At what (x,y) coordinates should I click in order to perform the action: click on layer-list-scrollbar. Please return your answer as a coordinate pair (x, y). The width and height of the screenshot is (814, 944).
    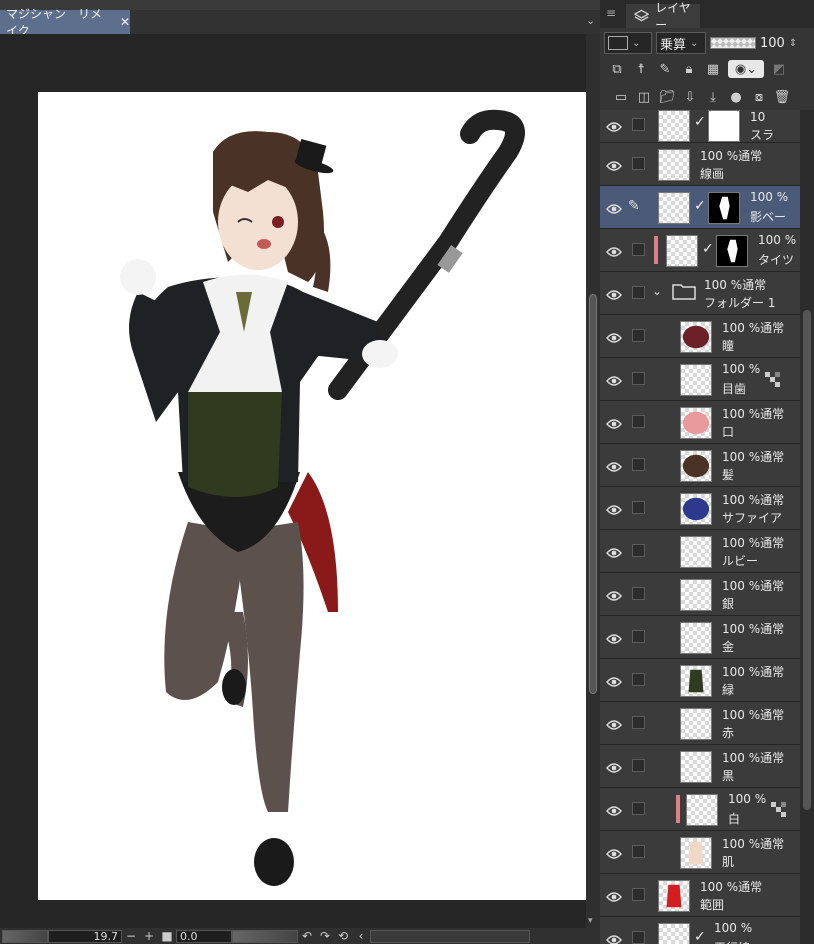
    Looking at the image, I should click on (807, 527).